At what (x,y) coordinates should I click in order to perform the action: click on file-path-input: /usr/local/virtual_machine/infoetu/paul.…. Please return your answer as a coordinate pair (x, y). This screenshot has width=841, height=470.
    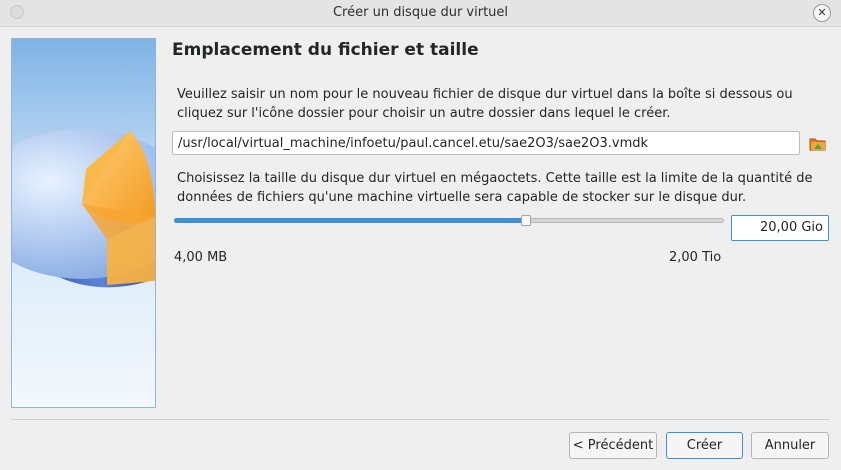
    Looking at the image, I should click on (486, 143).